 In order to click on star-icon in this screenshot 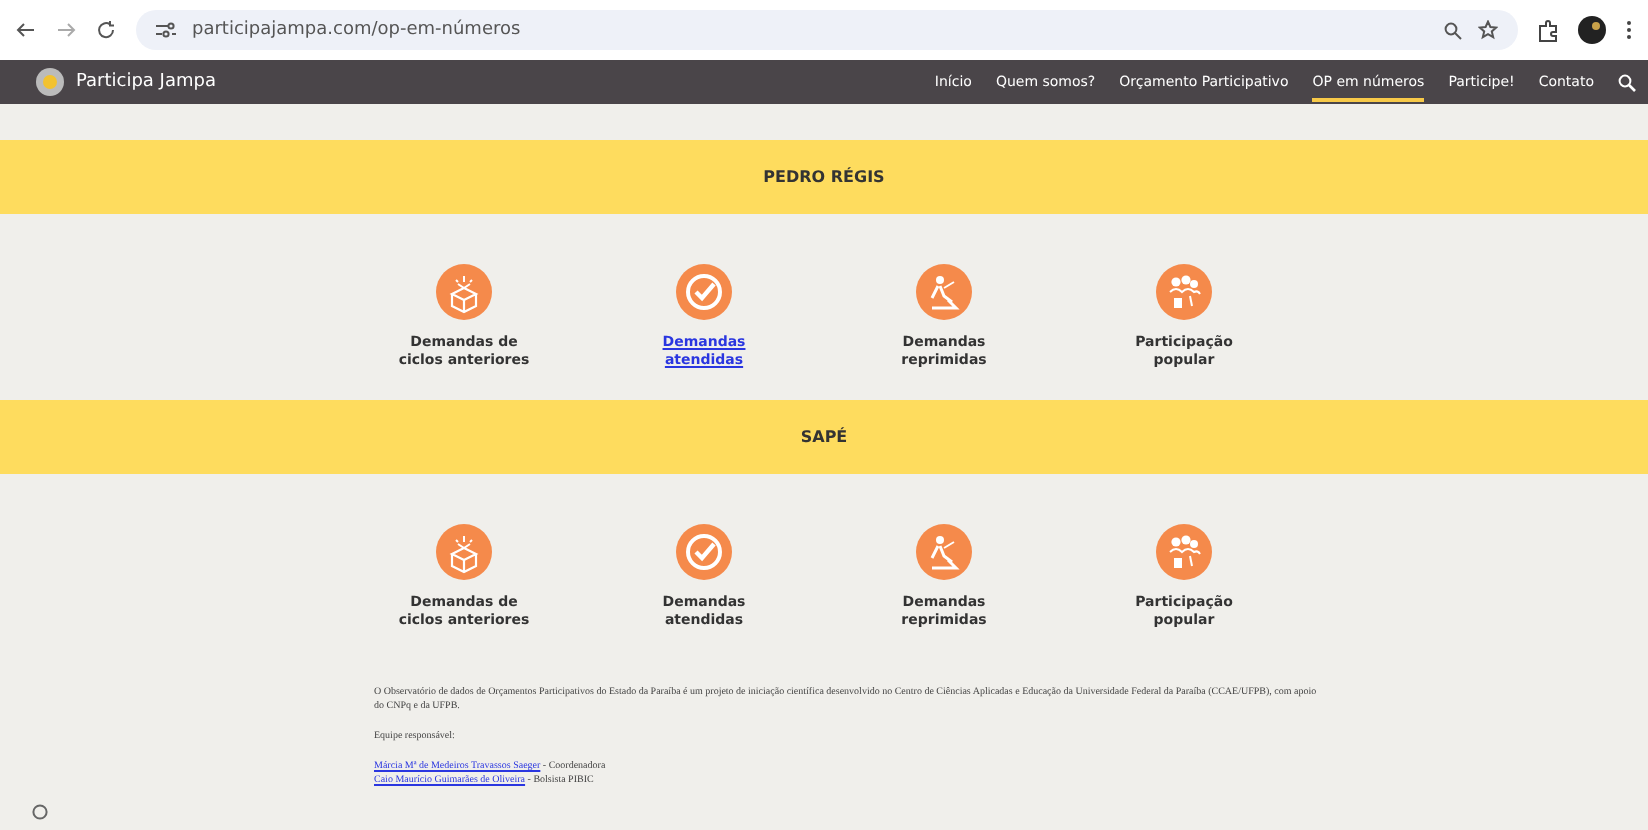, I will do `click(1488, 30)`.